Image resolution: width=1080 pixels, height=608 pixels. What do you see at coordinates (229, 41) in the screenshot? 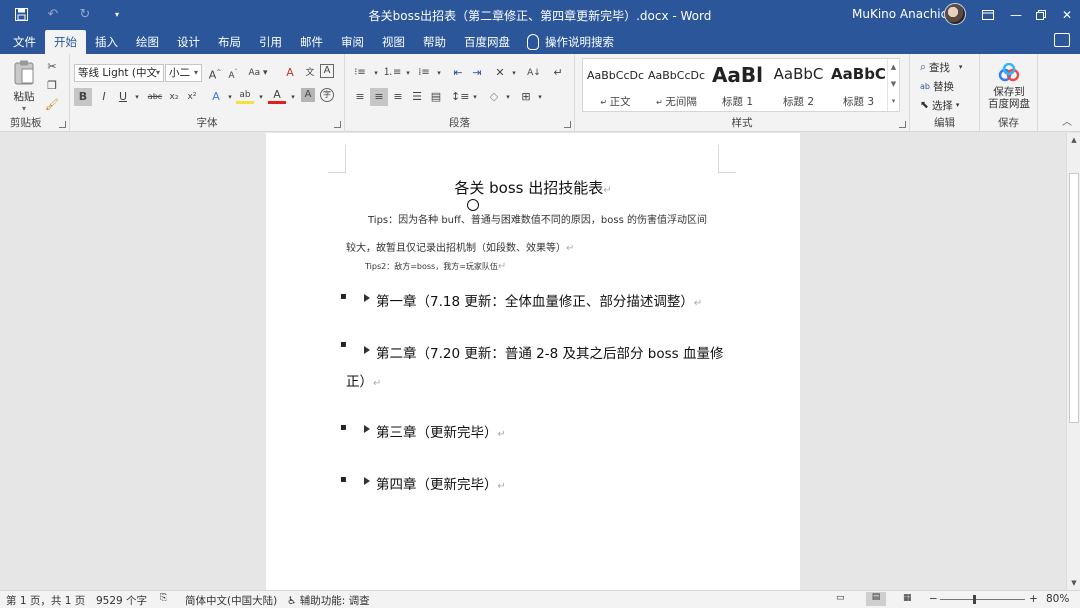
I see `tab-layout: 布局` at bounding box center [229, 41].